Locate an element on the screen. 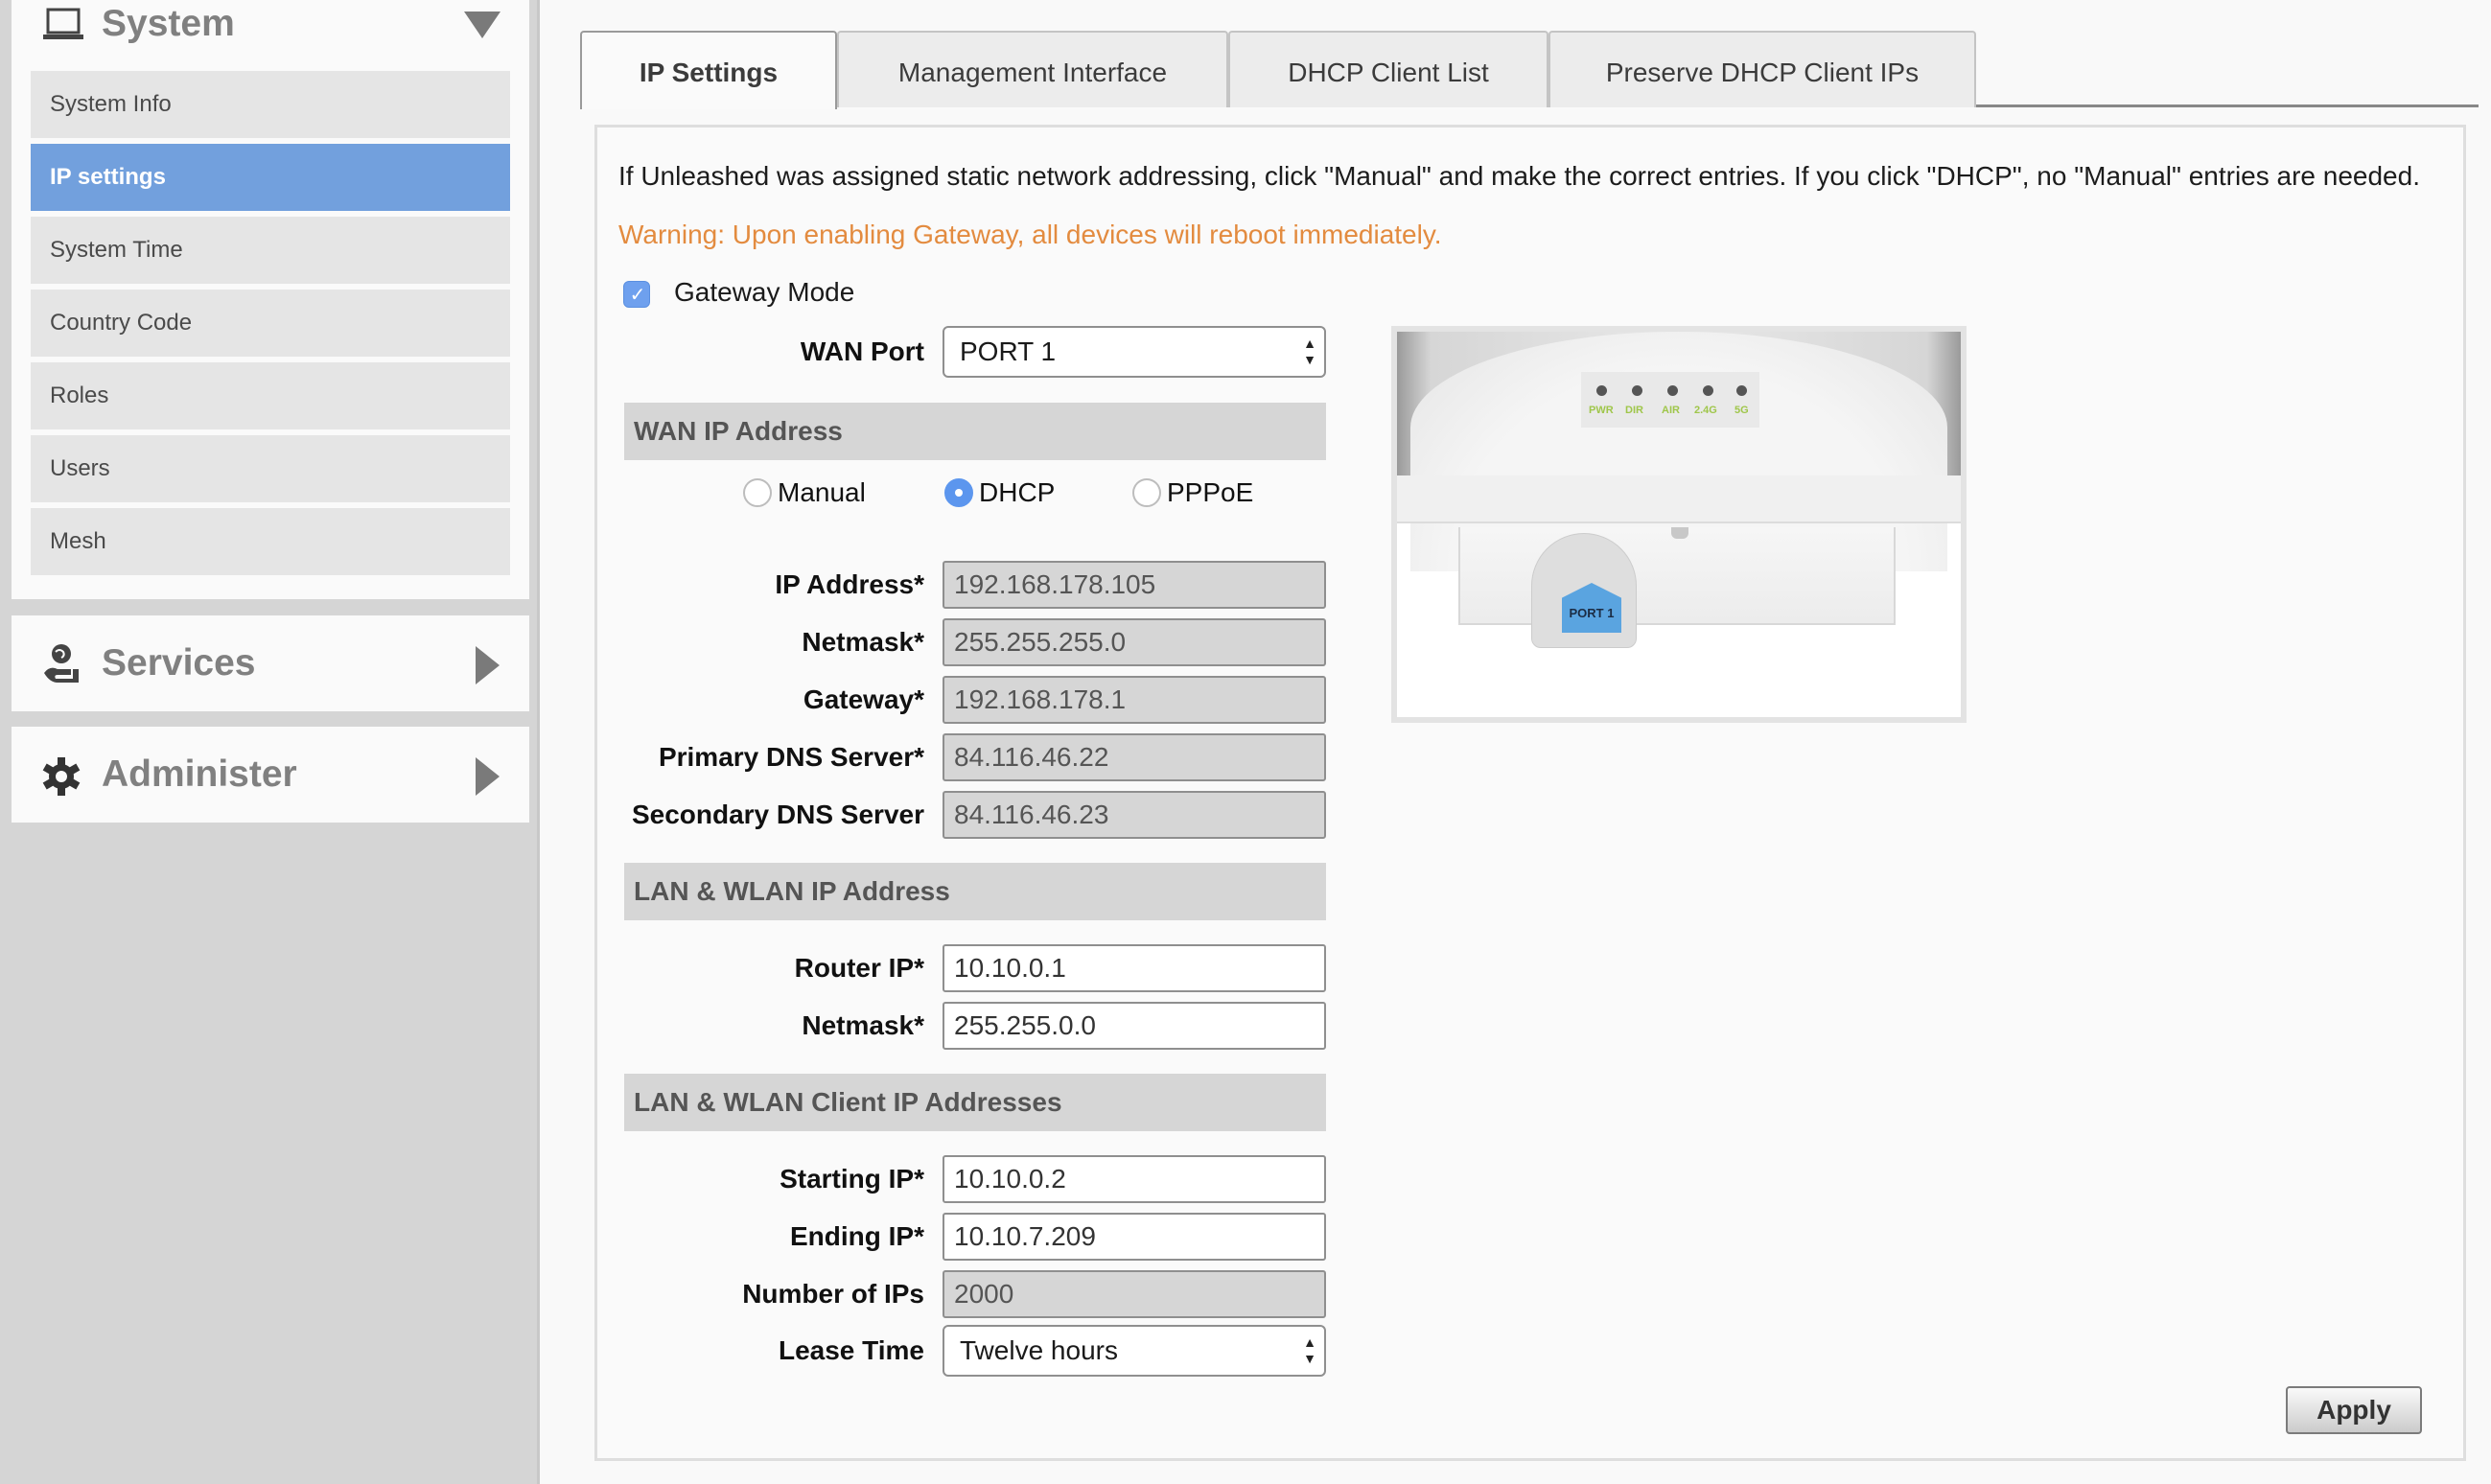 The image size is (2491, 1484). device-led-panel: PWR DIR AIR 2.4G 5G is located at coordinates (1670, 400).